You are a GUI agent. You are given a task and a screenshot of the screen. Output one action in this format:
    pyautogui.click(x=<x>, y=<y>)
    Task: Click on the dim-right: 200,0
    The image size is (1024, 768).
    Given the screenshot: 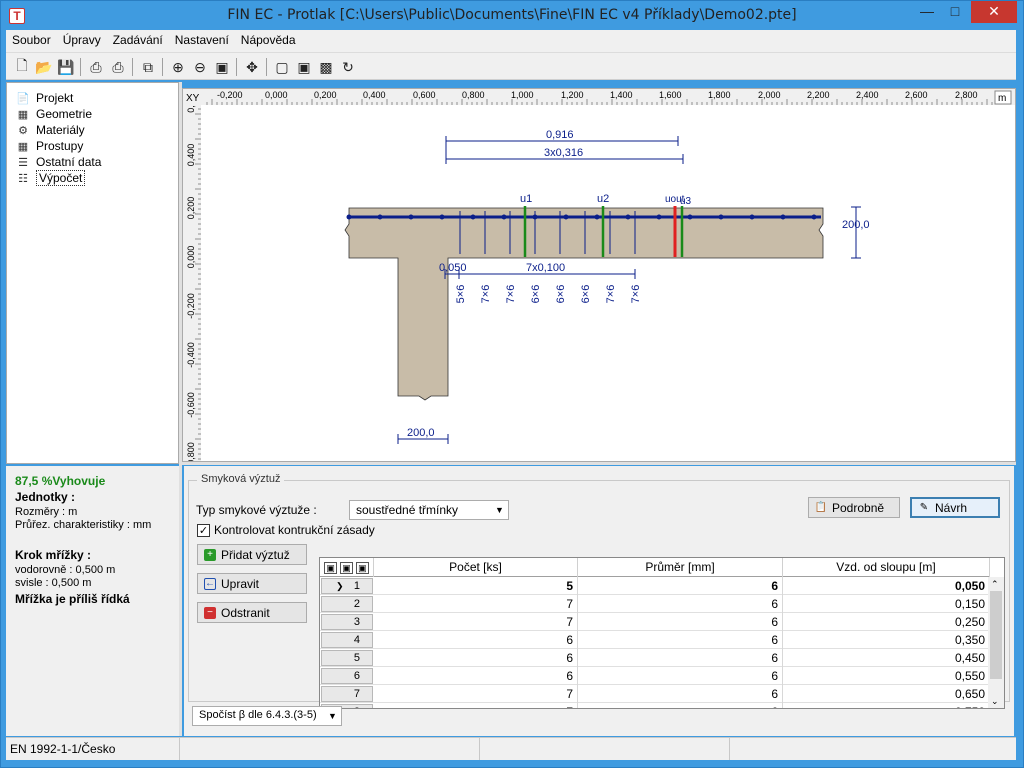 What is the action you would take?
    pyautogui.click(x=856, y=225)
    